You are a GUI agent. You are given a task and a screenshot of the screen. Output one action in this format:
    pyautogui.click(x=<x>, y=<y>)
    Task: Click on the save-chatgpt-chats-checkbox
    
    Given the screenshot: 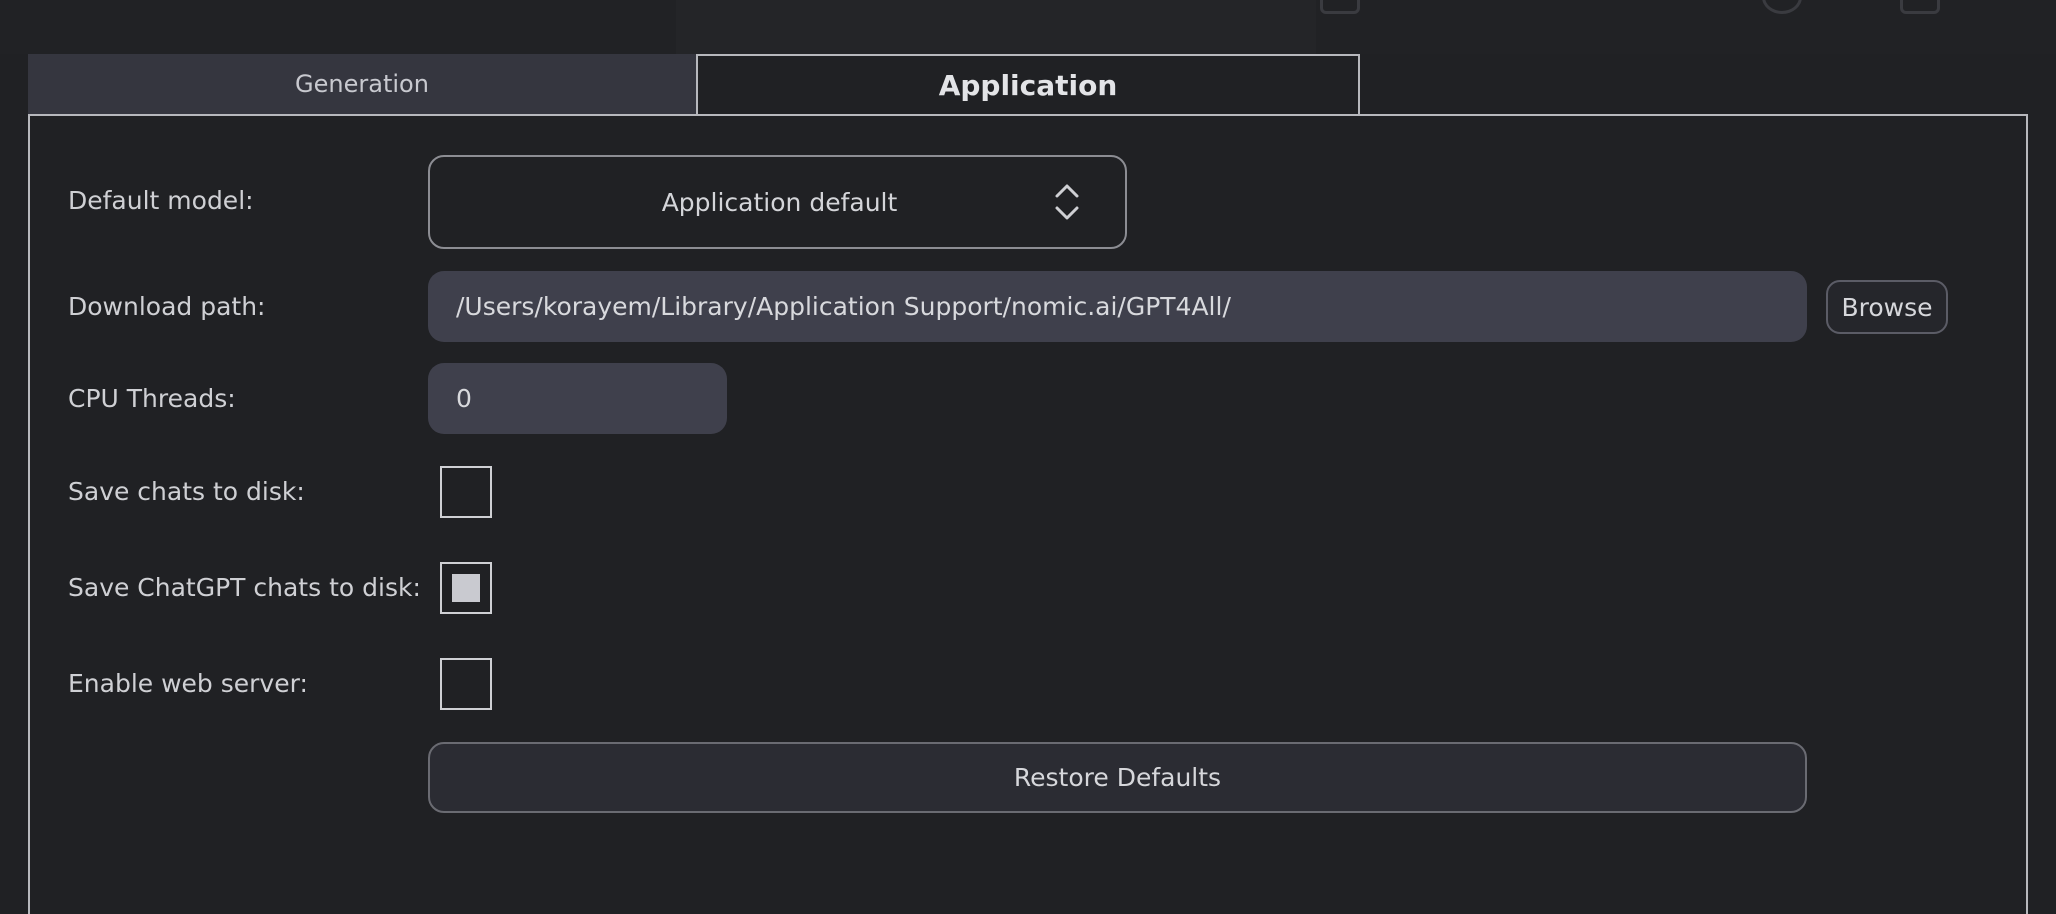 What is the action you would take?
    pyautogui.click(x=466, y=588)
    